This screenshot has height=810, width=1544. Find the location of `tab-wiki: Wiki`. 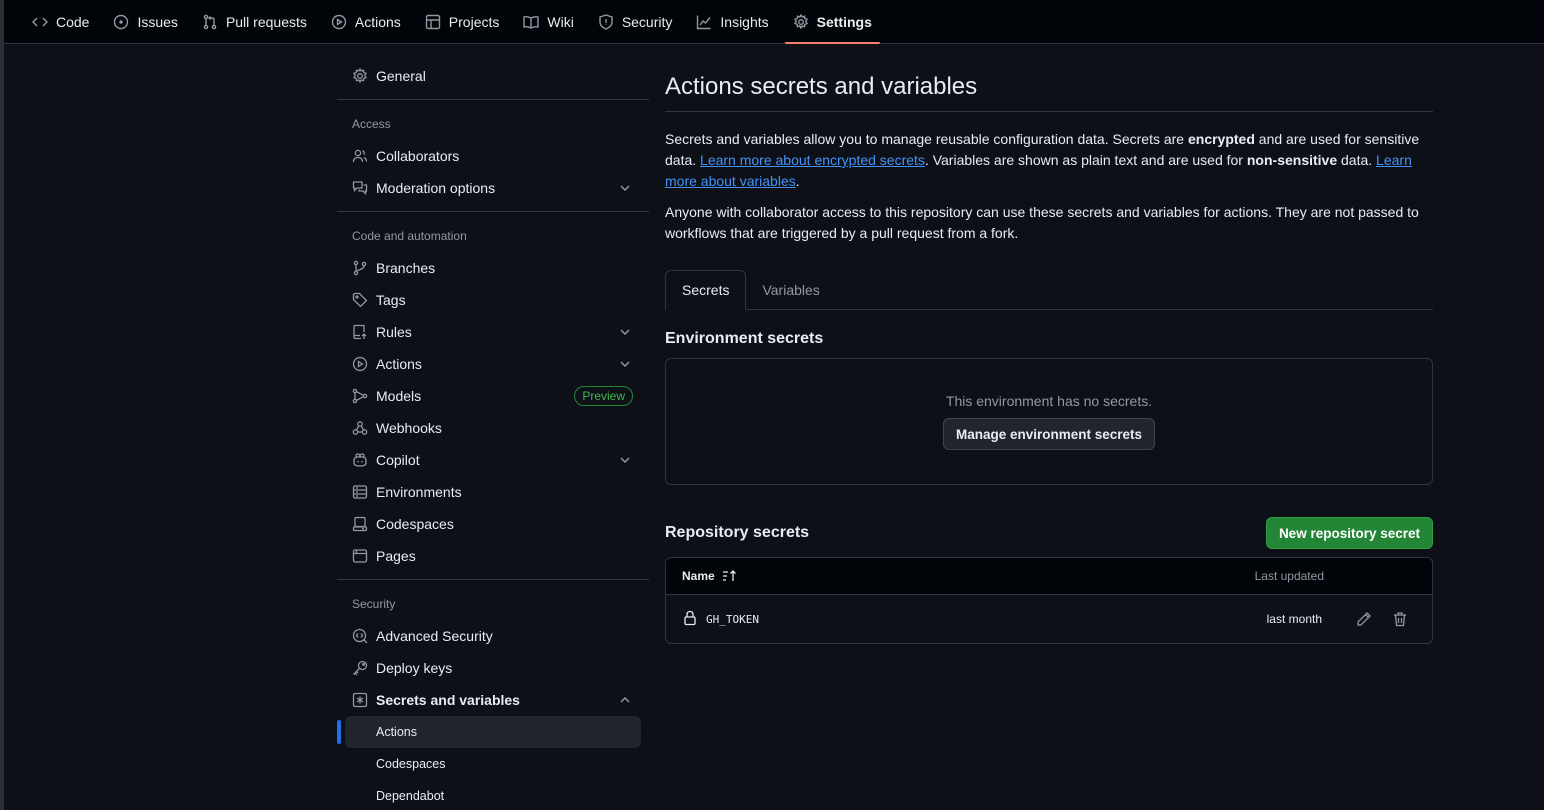

tab-wiki: Wiki is located at coordinates (548, 21).